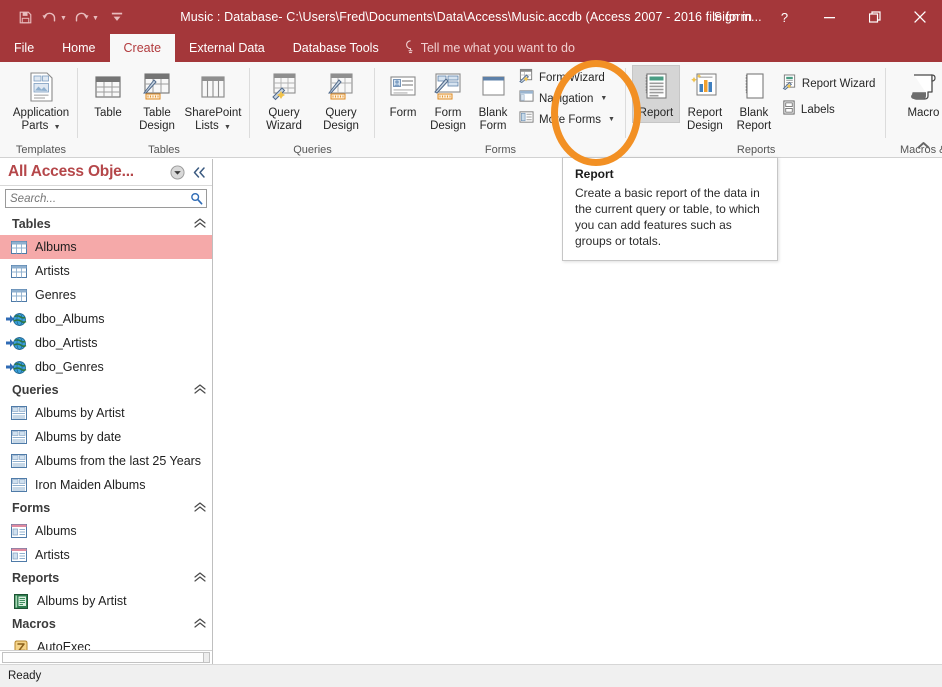 This screenshot has width=942, height=687. I want to click on tab-home: Home, so click(78, 48).